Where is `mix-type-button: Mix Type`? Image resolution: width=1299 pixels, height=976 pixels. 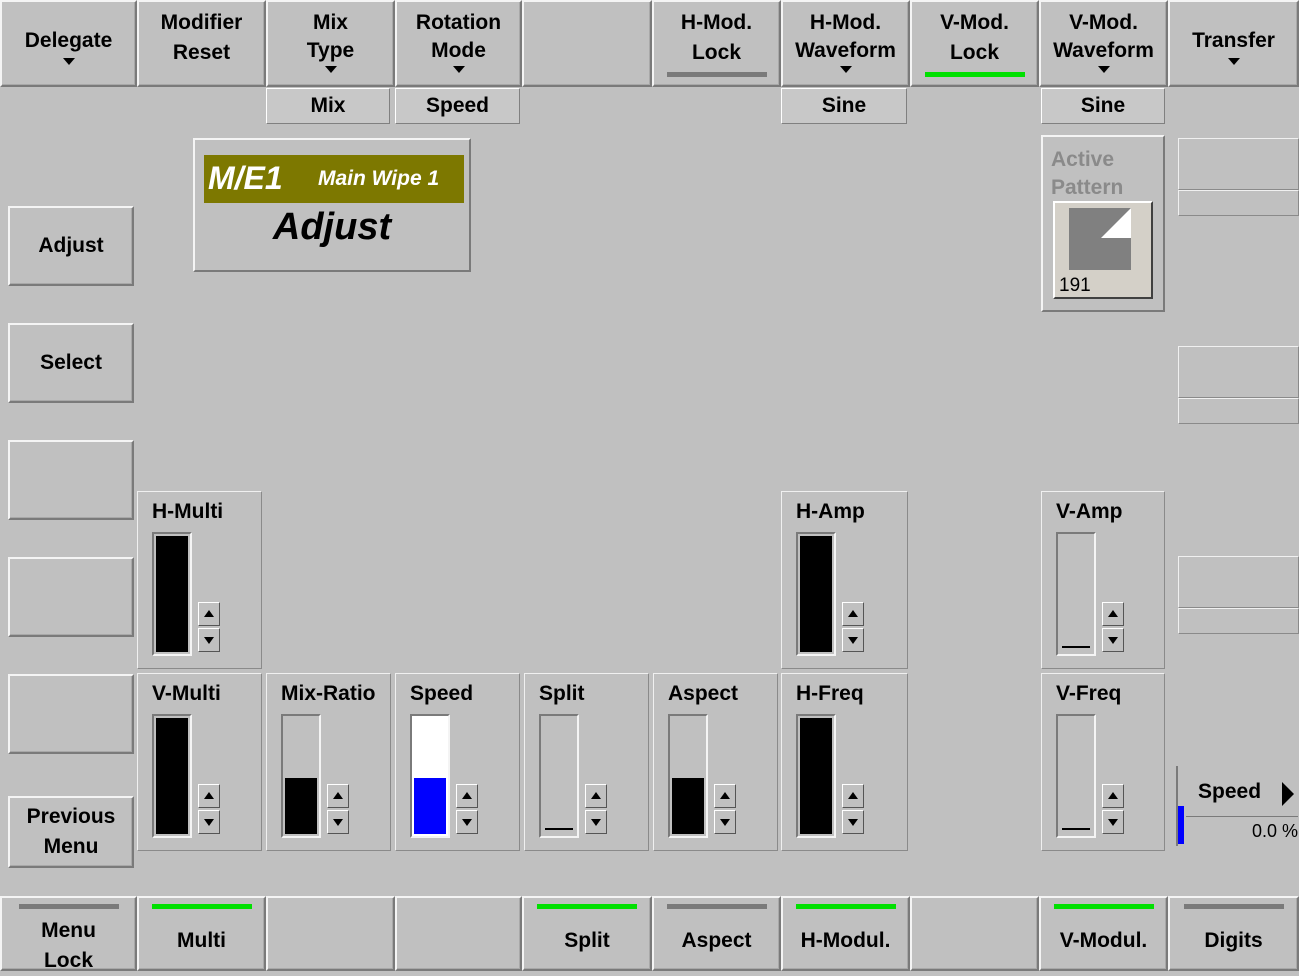 mix-type-button: Mix Type is located at coordinates (330, 43).